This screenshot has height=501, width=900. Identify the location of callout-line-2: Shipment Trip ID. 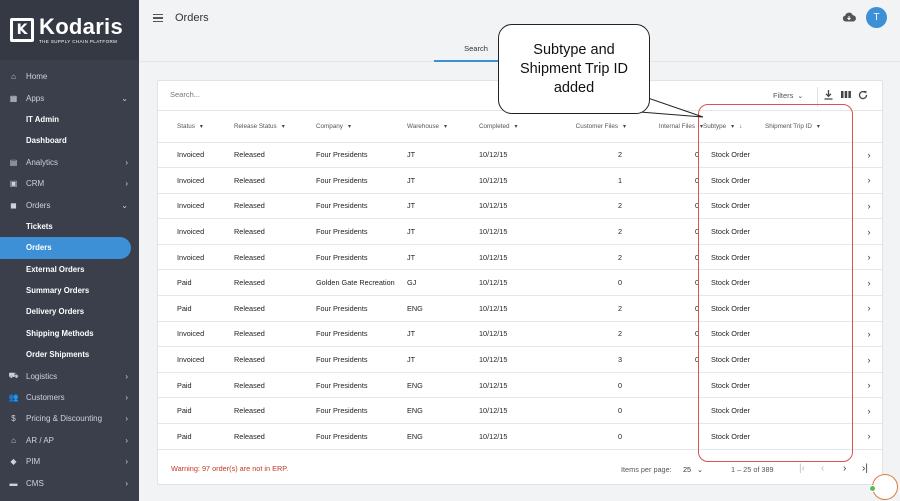
(574, 68).